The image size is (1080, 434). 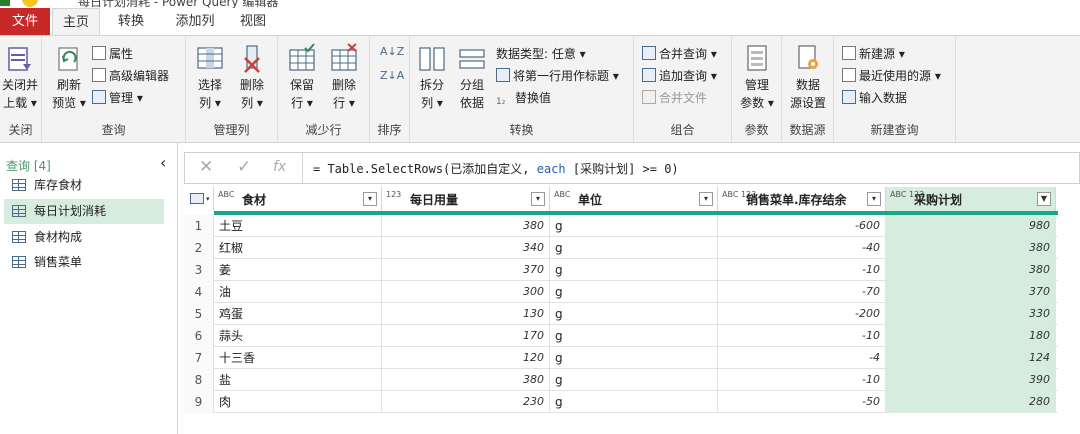 I want to click on column-header-stock-balance: ABC 123 销售菜单.库存结余 ▾, so click(x=802, y=199).